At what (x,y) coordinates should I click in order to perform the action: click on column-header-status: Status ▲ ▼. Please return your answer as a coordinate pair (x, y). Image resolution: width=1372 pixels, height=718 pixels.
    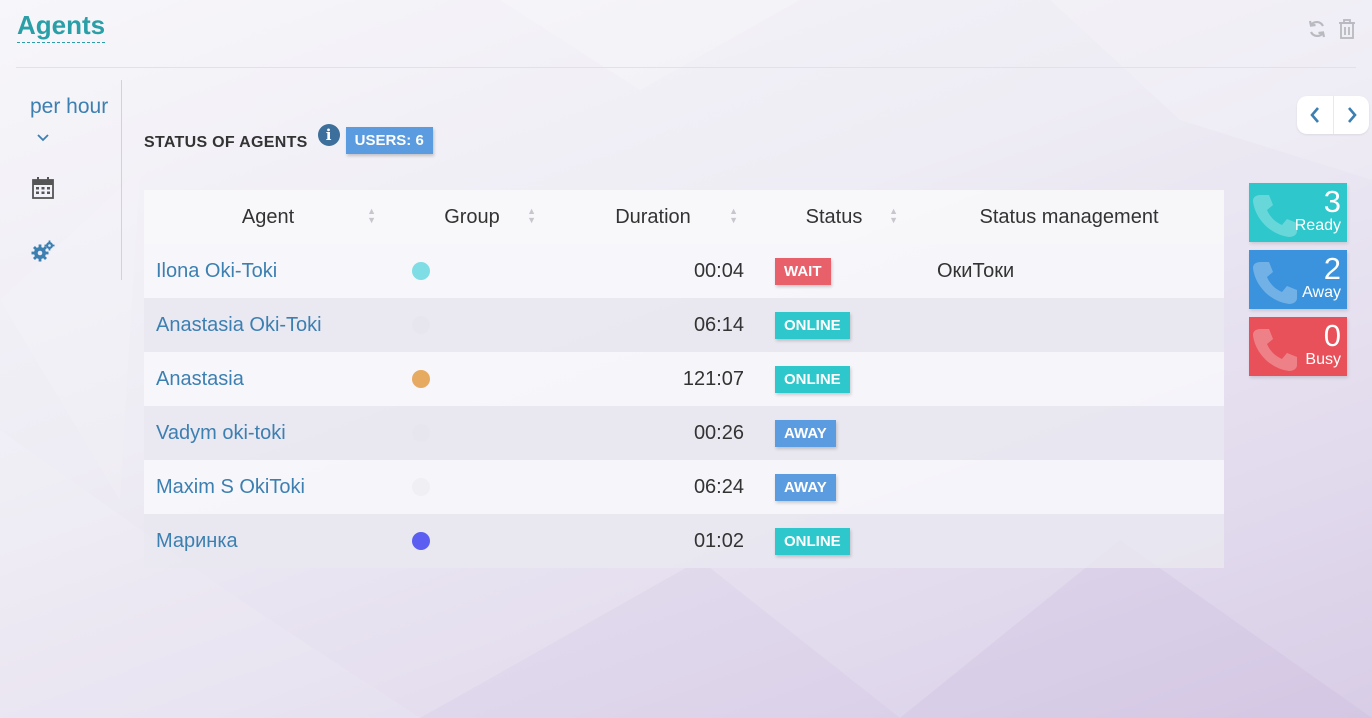
    Looking at the image, I should click on (834, 217).